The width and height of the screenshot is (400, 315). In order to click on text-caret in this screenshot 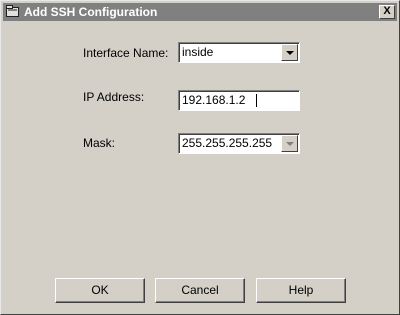, I will do `click(256, 100)`.